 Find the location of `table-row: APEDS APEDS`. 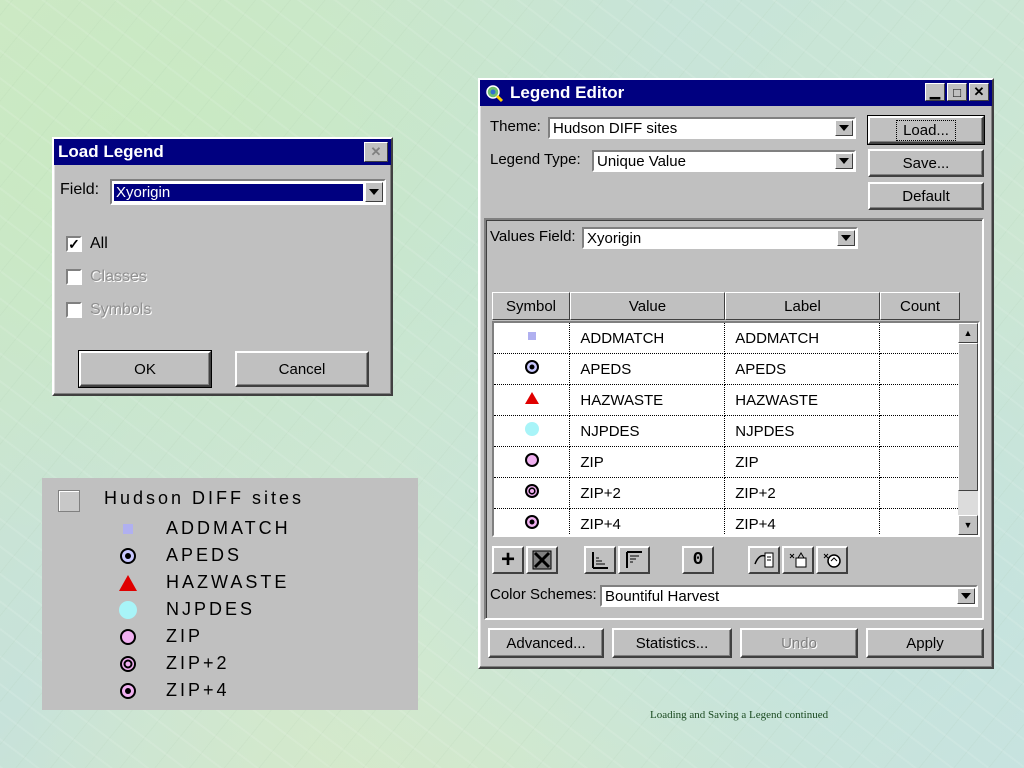

table-row: APEDS APEDS is located at coordinates (727, 369).